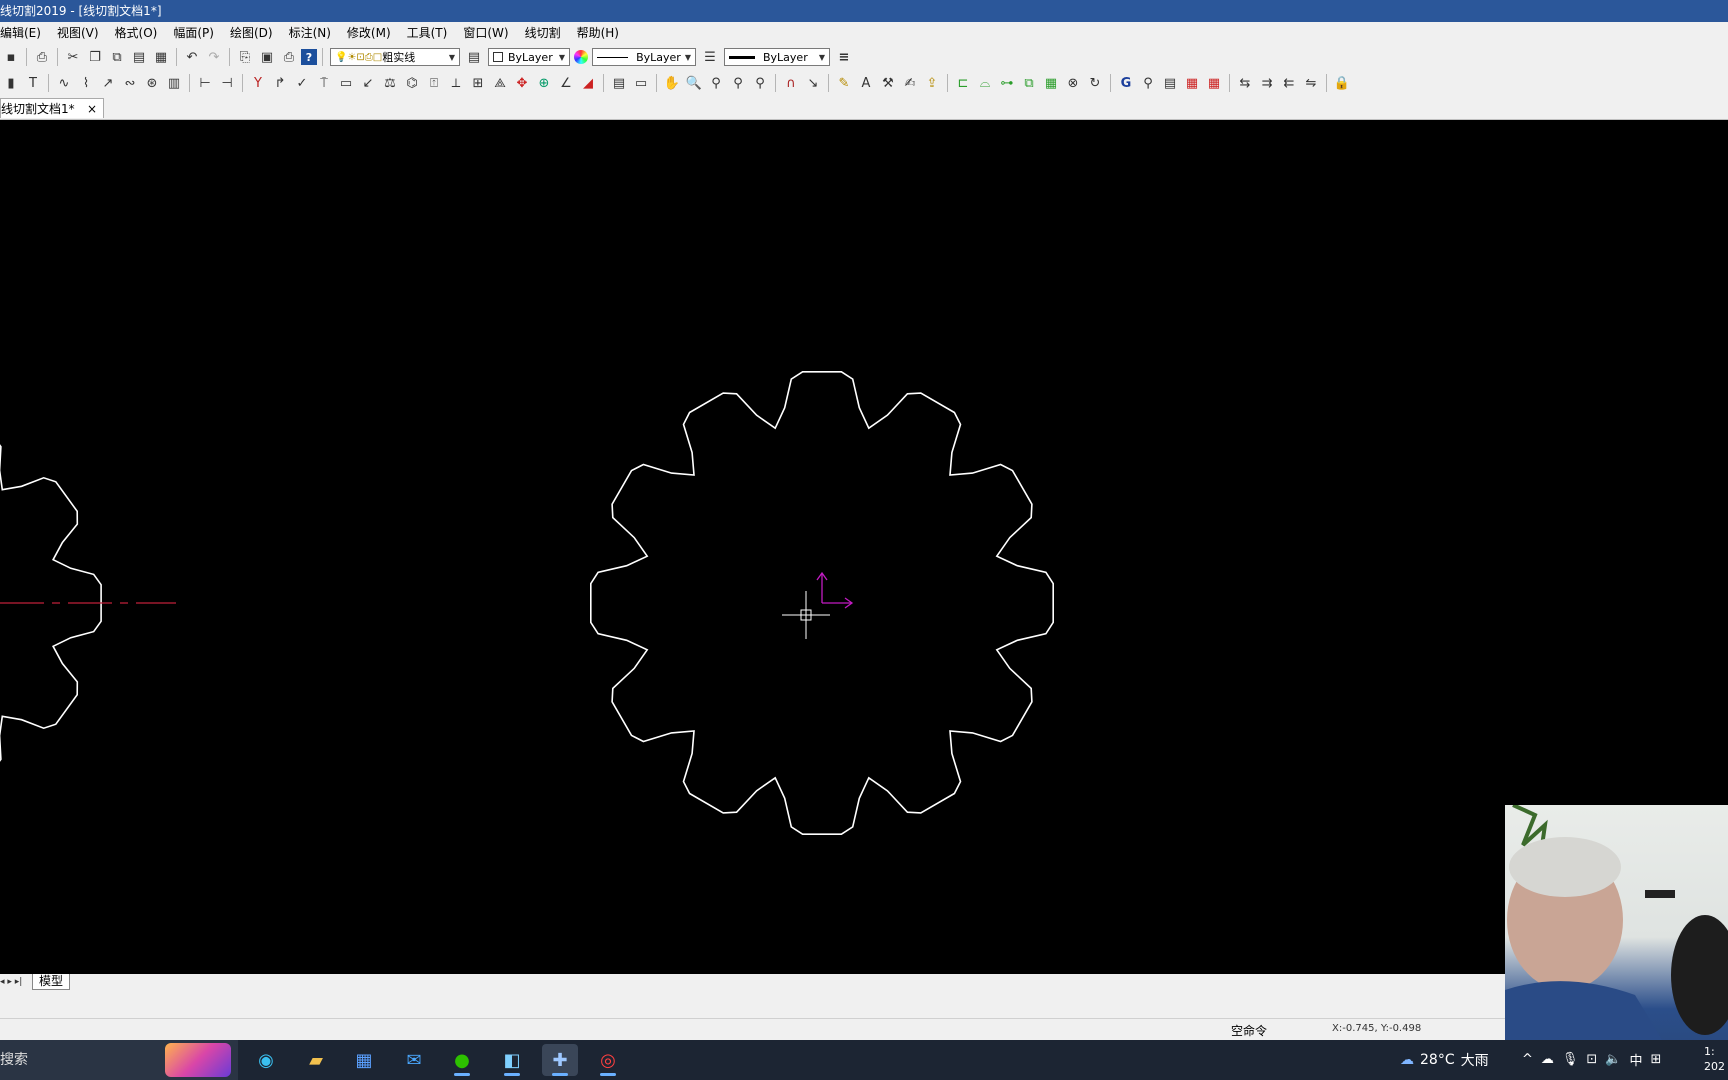 Image resolution: width=1728 pixels, height=1080 pixels. What do you see at coordinates (456, 83) in the screenshot?
I see `taper-icon: ⟂` at bounding box center [456, 83].